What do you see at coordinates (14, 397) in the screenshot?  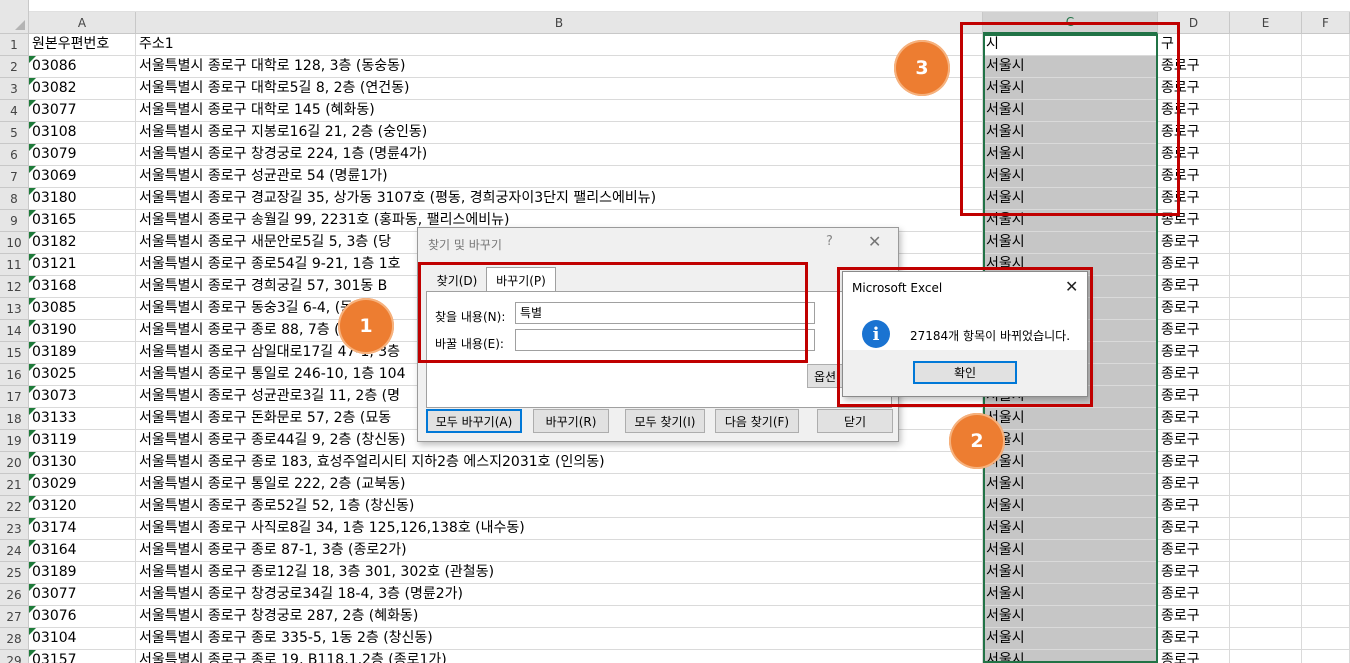 I see `row-header: 17` at bounding box center [14, 397].